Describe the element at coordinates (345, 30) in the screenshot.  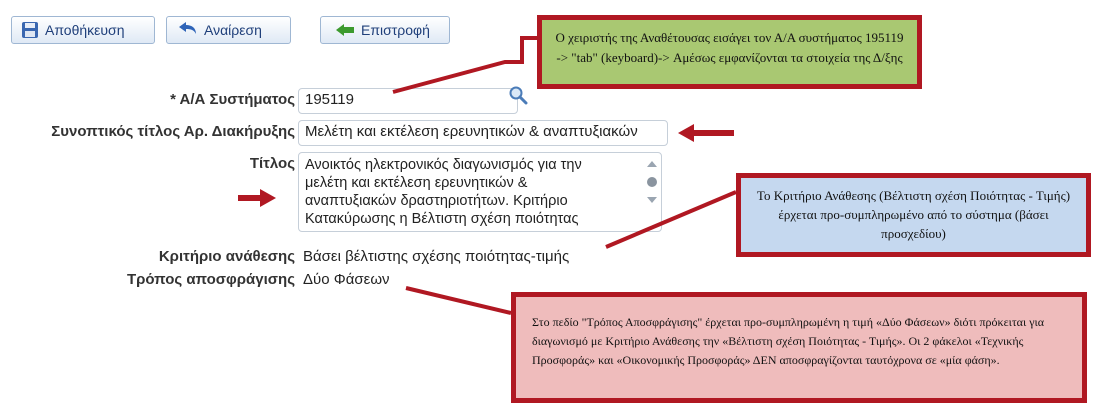
I see `back-arrow-icon` at that location.